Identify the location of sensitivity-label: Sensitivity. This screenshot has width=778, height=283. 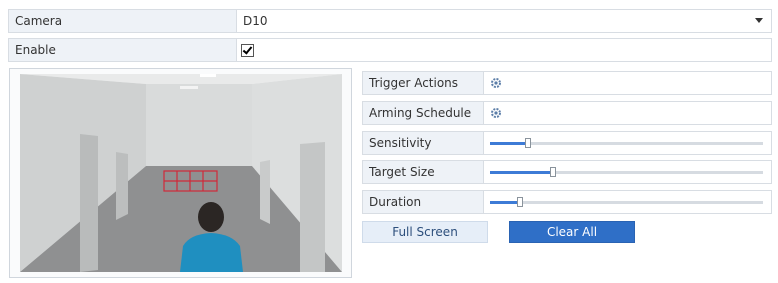
(423, 143).